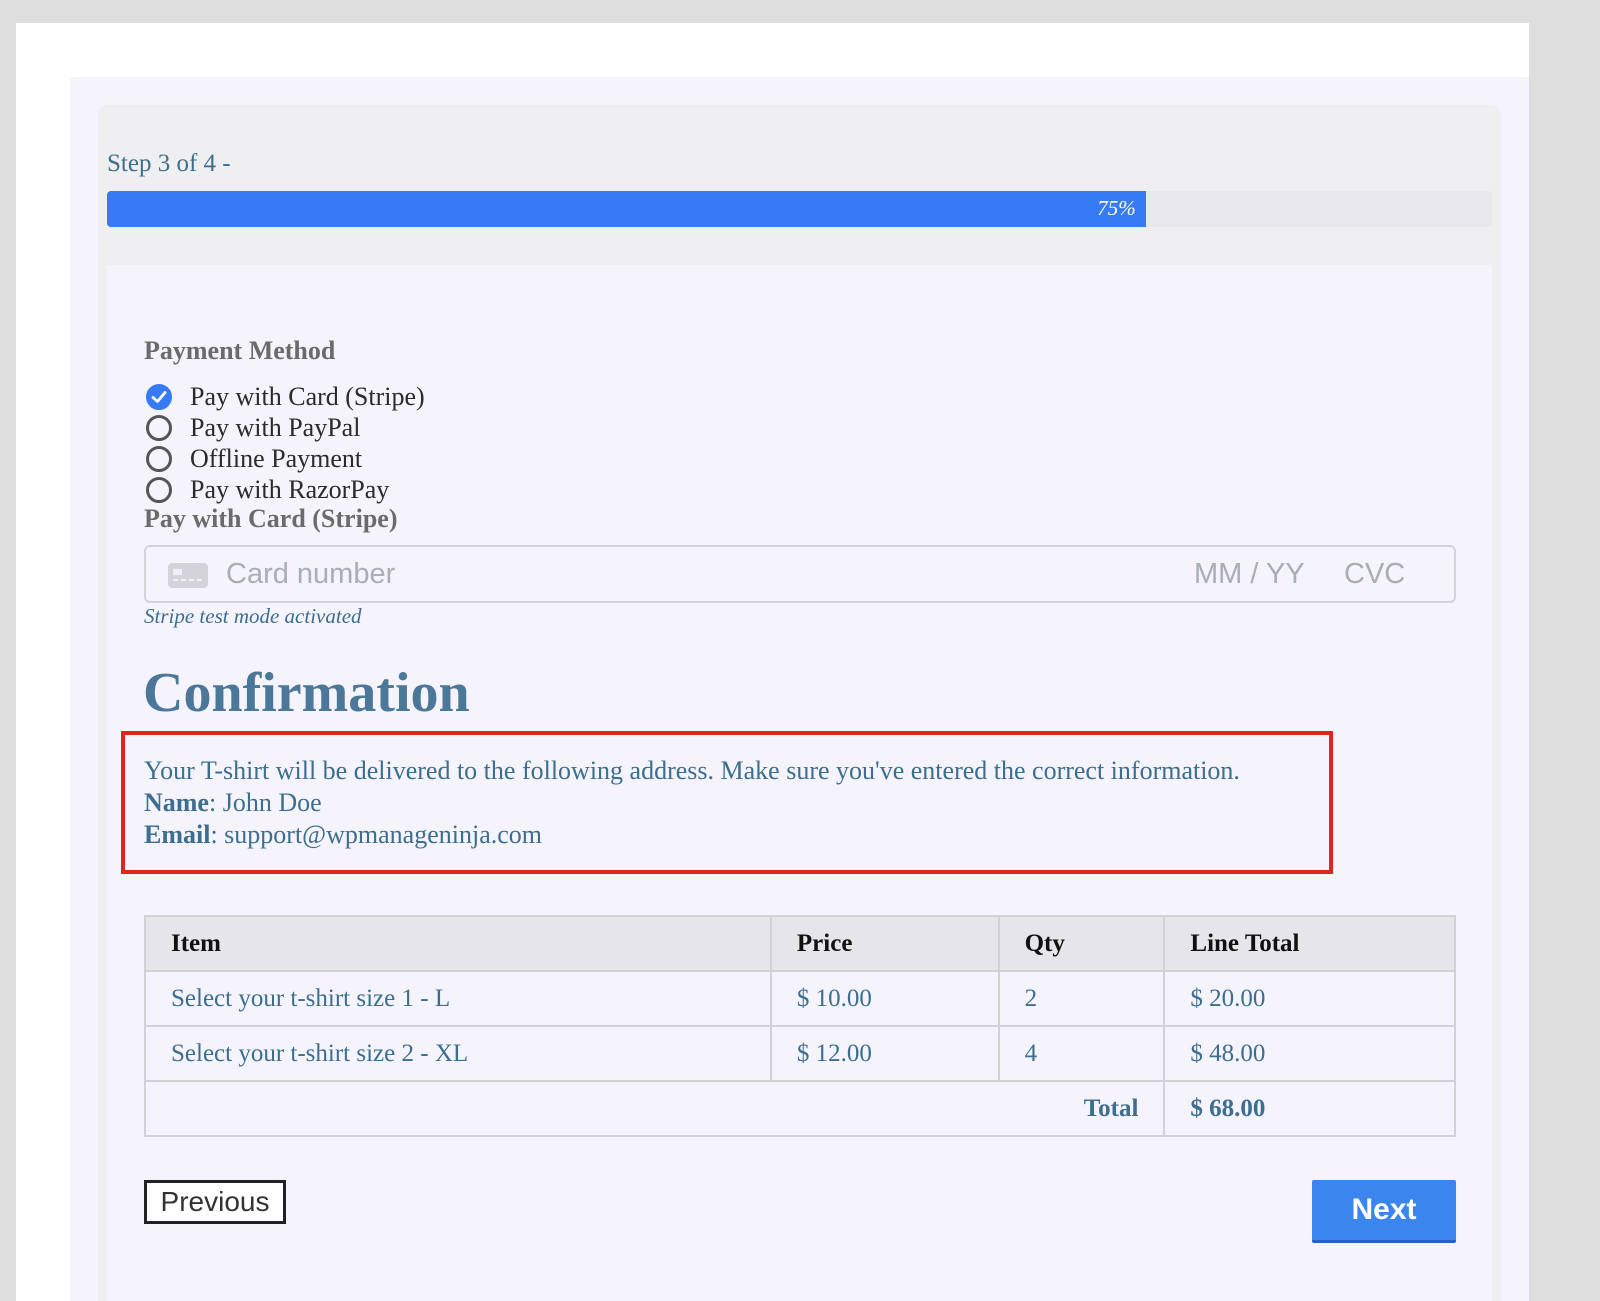 The height and width of the screenshot is (1301, 1600). What do you see at coordinates (1081, 998) in the screenshot?
I see `cell-qty: 2` at bounding box center [1081, 998].